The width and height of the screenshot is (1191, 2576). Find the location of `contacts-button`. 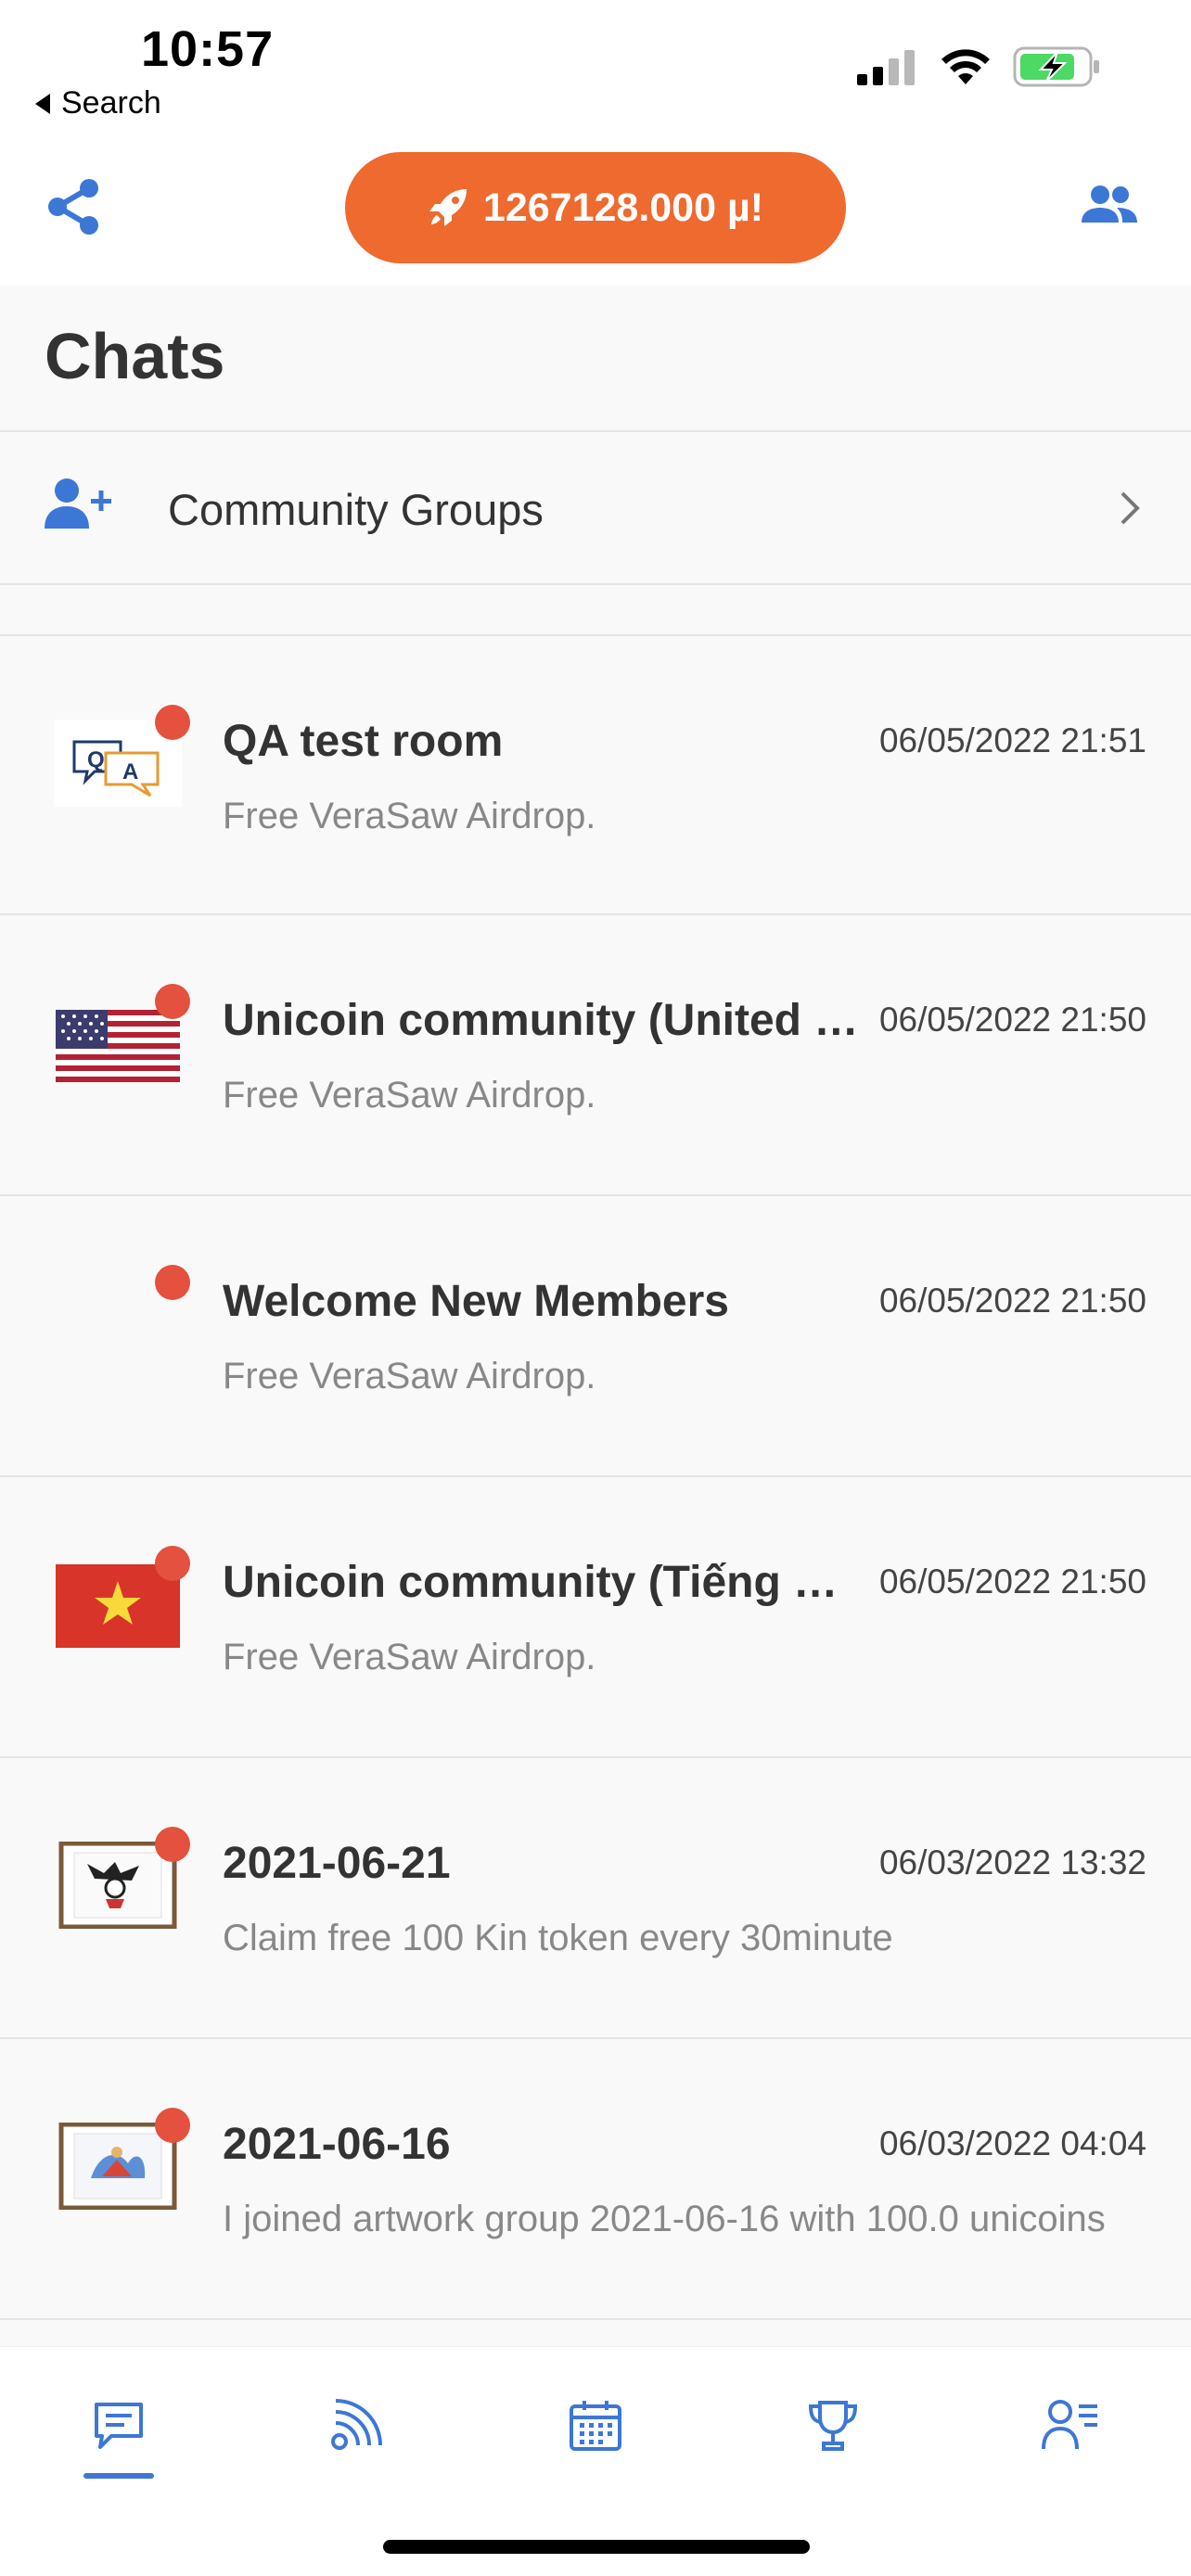

contacts-button is located at coordinates (1117, 212).